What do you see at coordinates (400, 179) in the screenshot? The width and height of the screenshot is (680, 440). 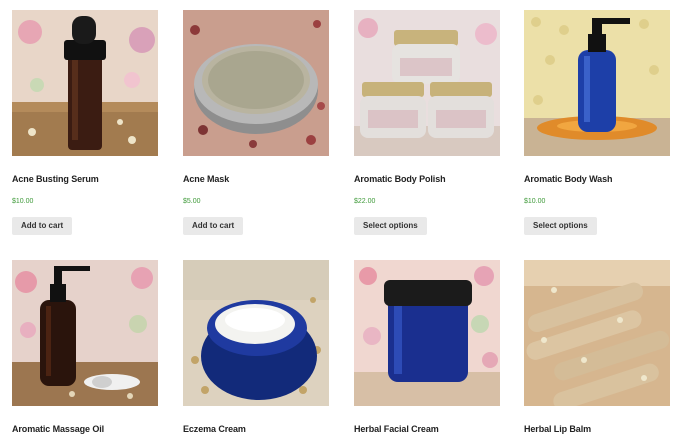 I see `product-title: Aromatic Body Polish` at bounding box center [400, 179].